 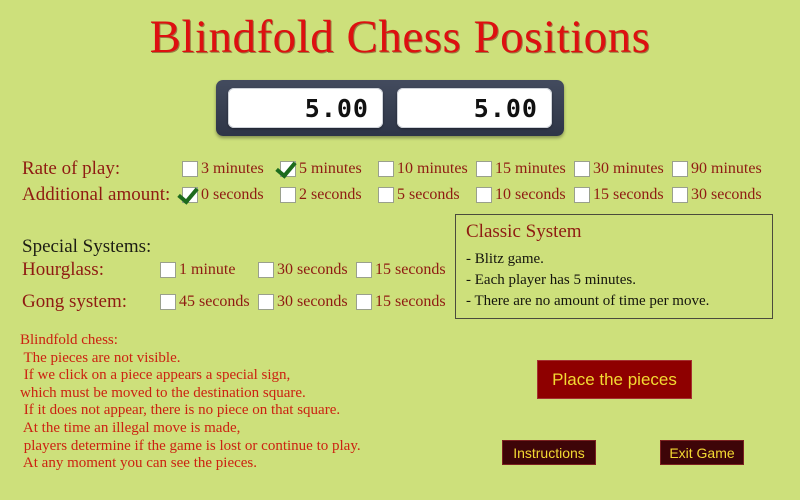 I want to click on option-label: 5 seconds, so click(x=428, y=194).